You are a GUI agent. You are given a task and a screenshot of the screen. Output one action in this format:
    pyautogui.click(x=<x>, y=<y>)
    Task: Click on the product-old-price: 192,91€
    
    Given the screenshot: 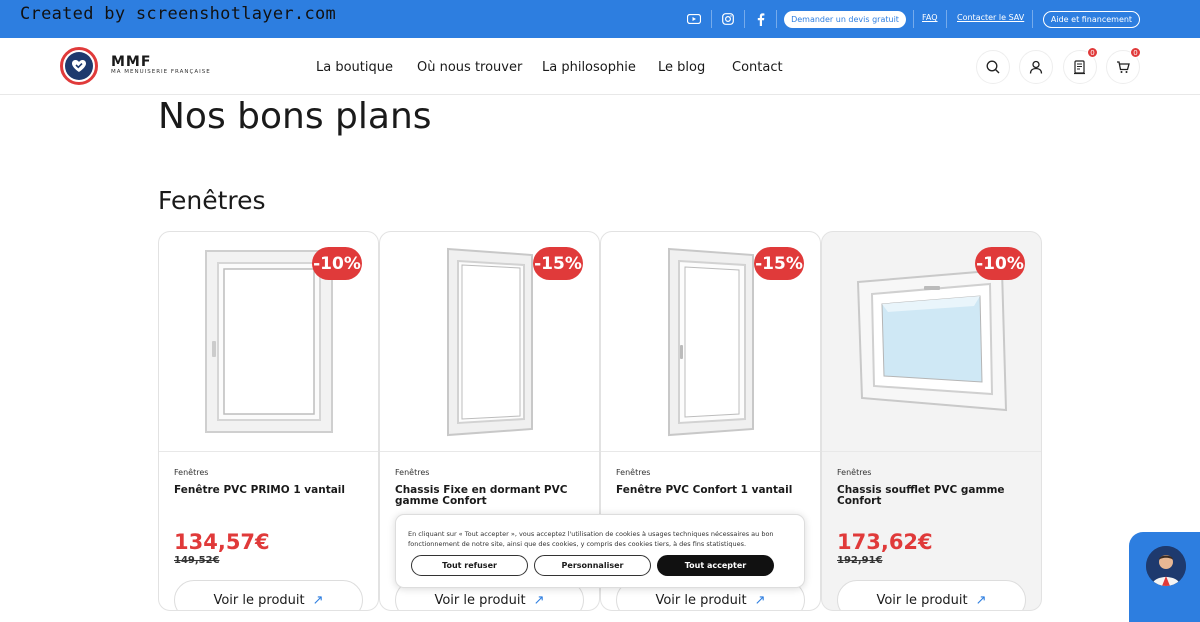 What is the action you would take?
    pyautogui.click(x=860, y=560)
    